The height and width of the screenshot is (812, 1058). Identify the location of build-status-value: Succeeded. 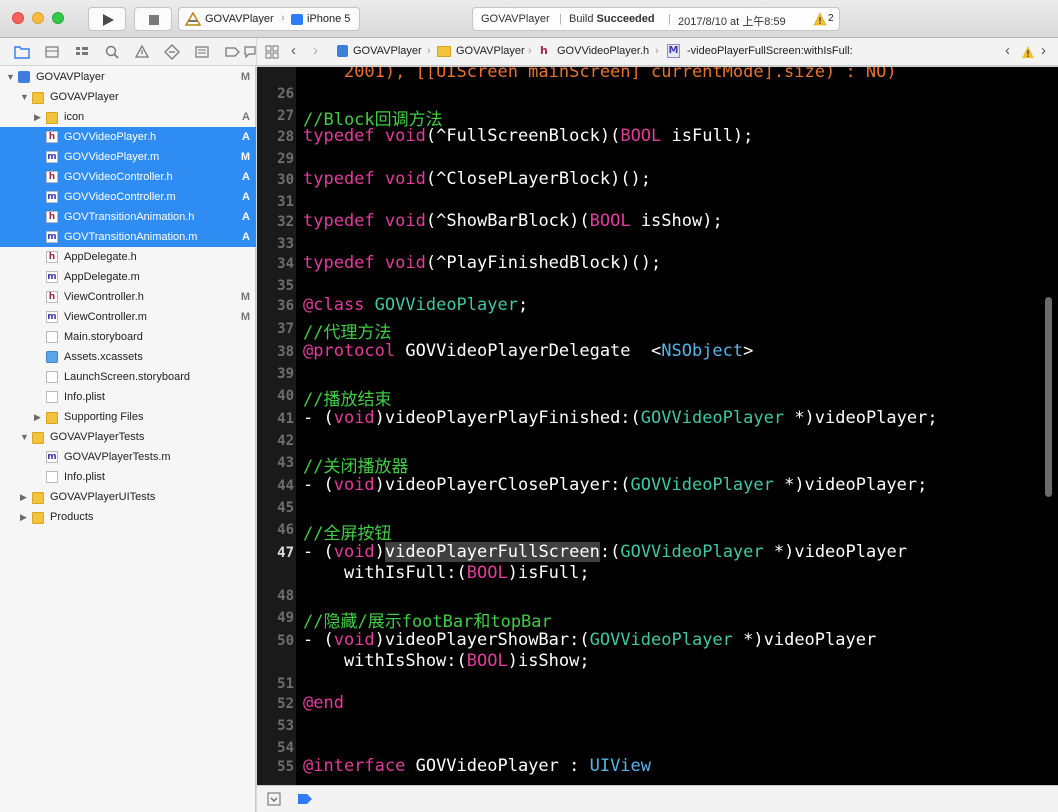
(625, 19).